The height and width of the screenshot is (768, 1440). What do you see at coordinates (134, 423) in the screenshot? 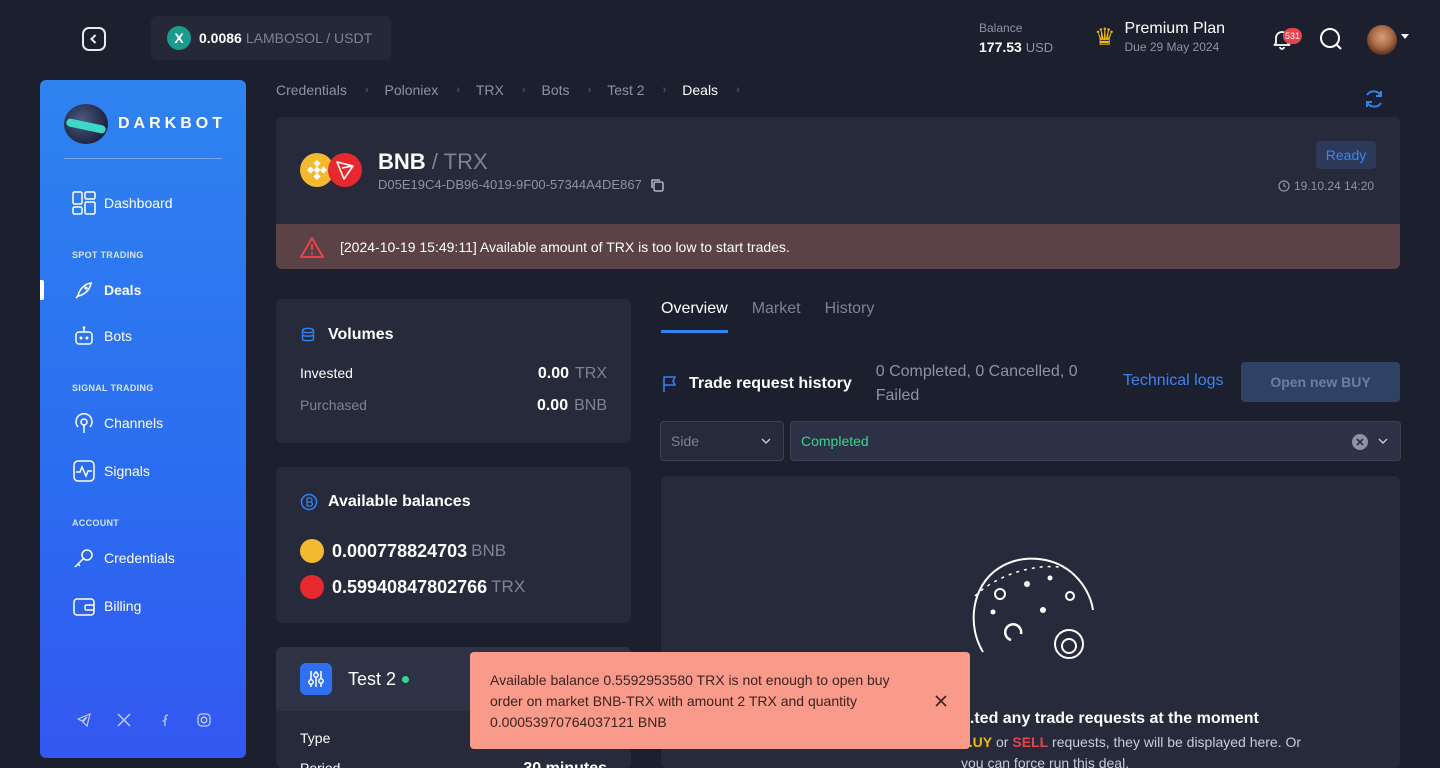
I see `sidebar-item-label: Channels` at bounding box center [134, 423].